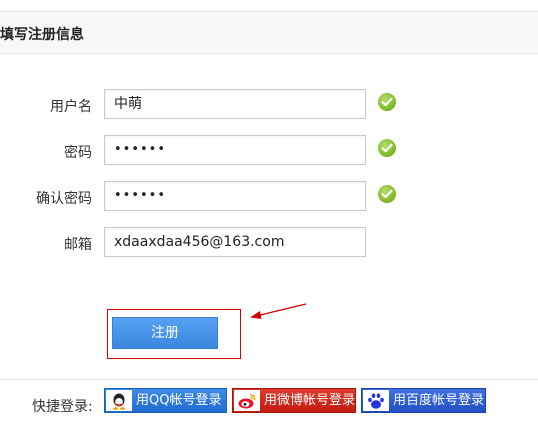 The height and width of the screenshot is (437, 538). I want to click on page-title: 填写注册信息, so click(42, 35).